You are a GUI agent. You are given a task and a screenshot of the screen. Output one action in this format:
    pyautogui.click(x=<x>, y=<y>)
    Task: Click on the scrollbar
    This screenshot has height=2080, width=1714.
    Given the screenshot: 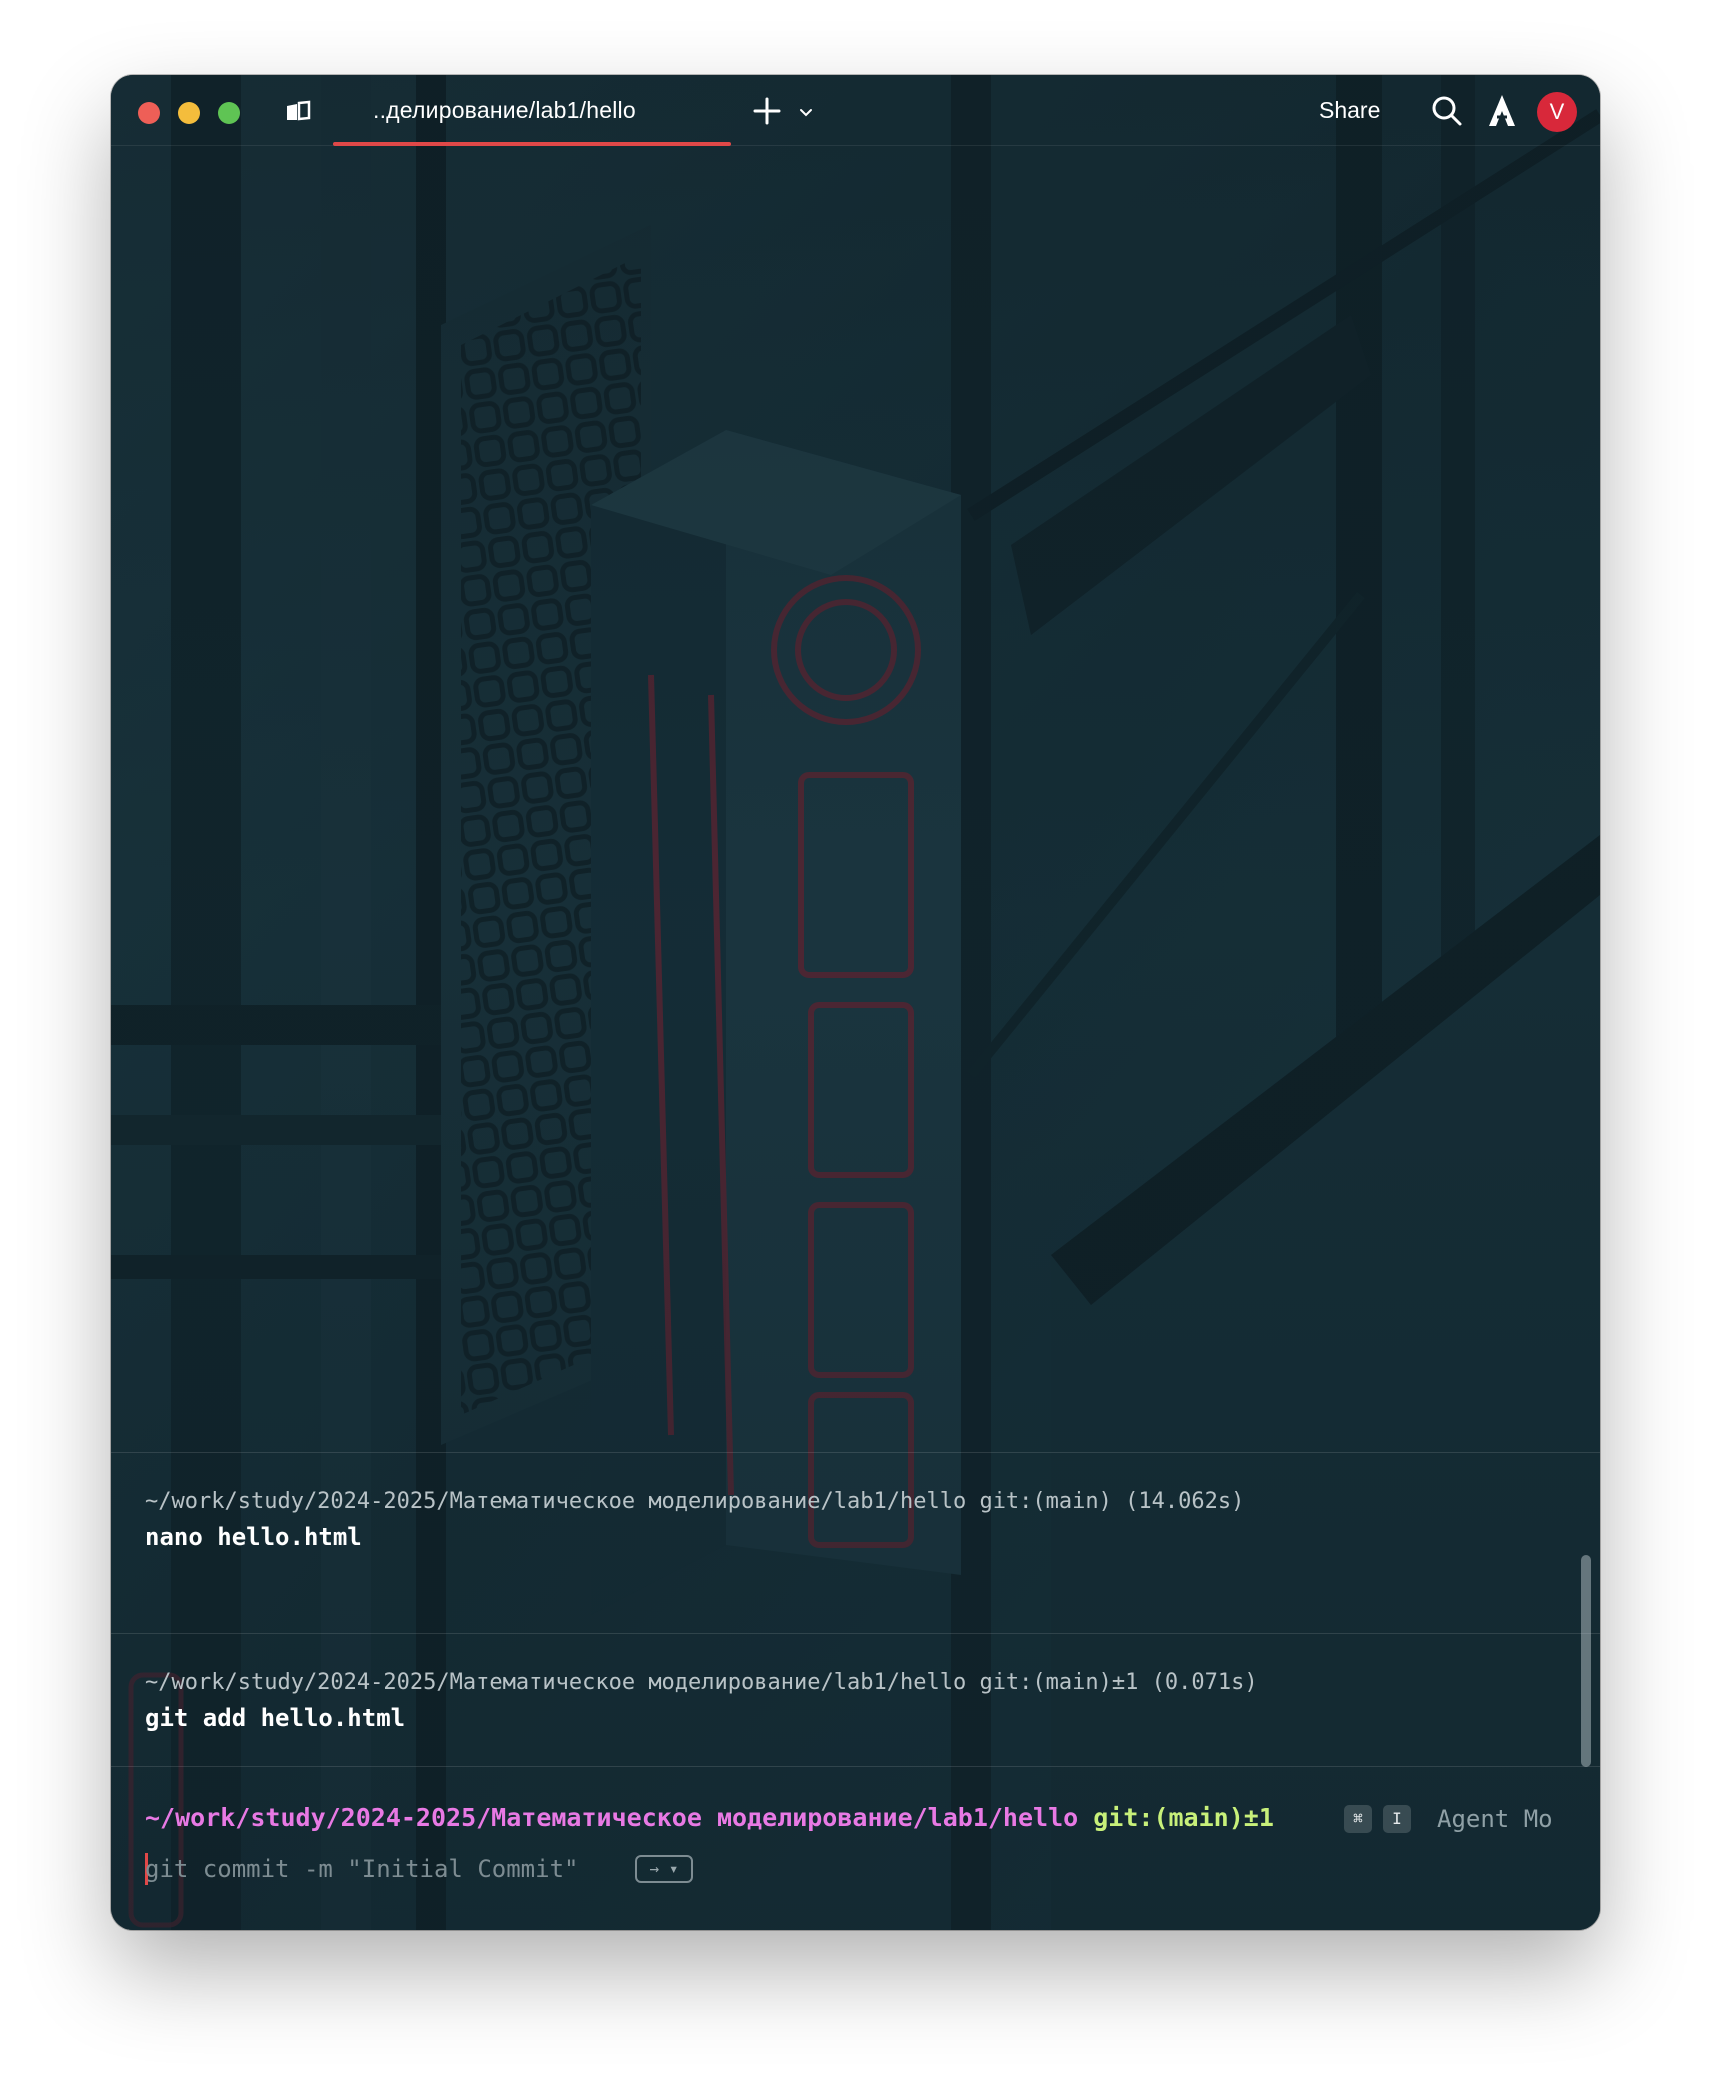 What is the action you would take?
    pyautogui.click(x=1586, y=1661)
    